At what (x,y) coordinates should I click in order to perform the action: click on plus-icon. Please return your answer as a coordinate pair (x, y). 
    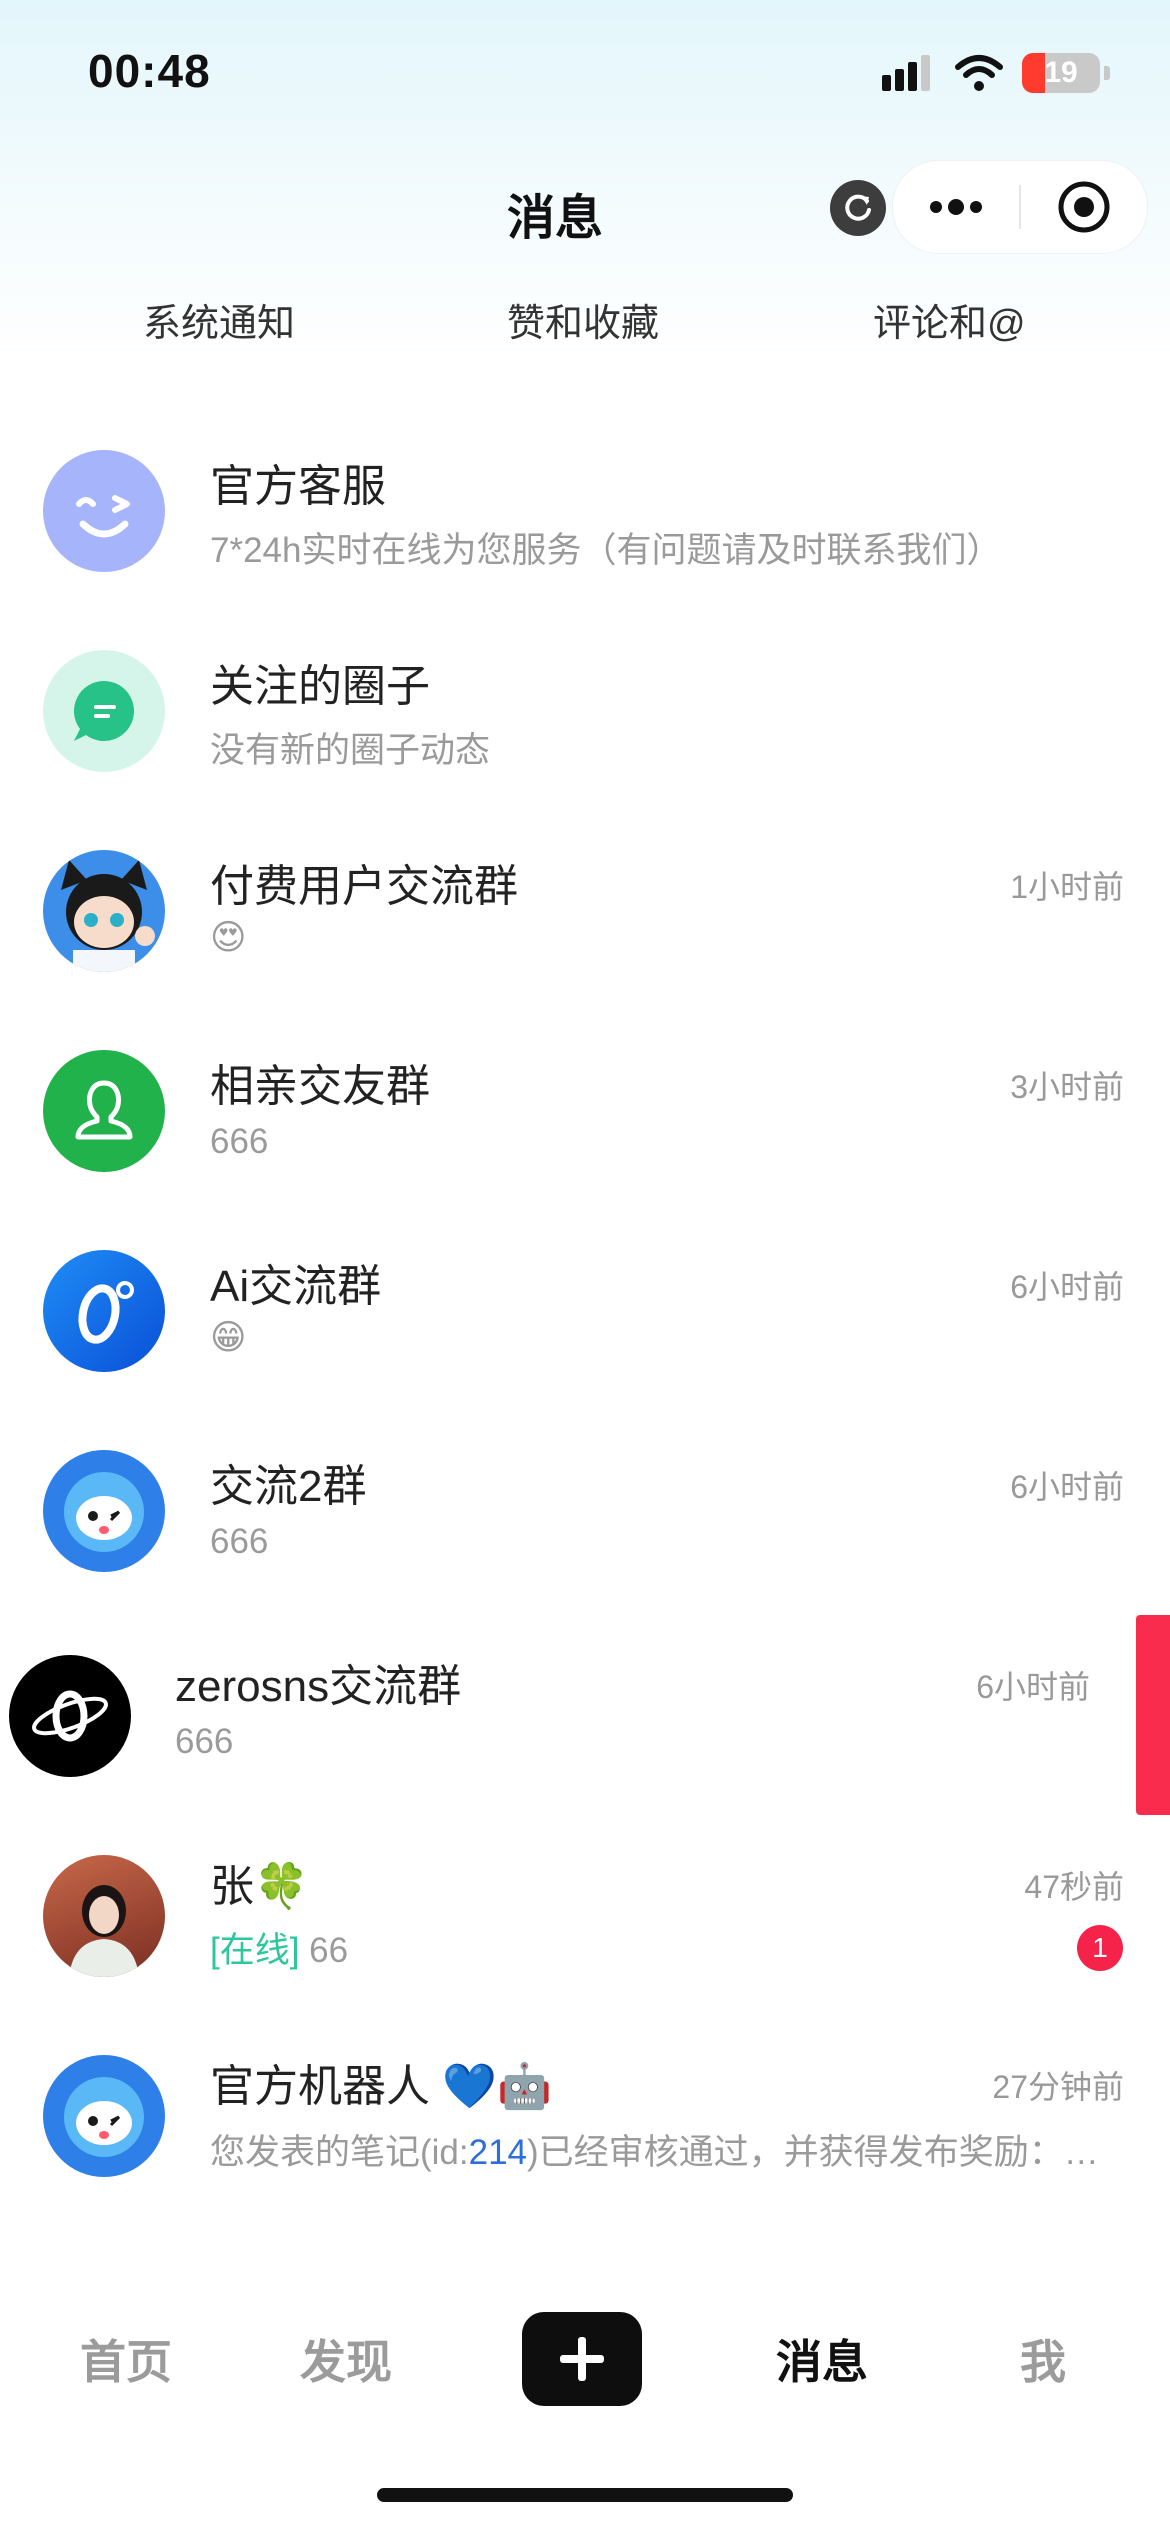
    Looking at the image, I should click on (582, 2359).